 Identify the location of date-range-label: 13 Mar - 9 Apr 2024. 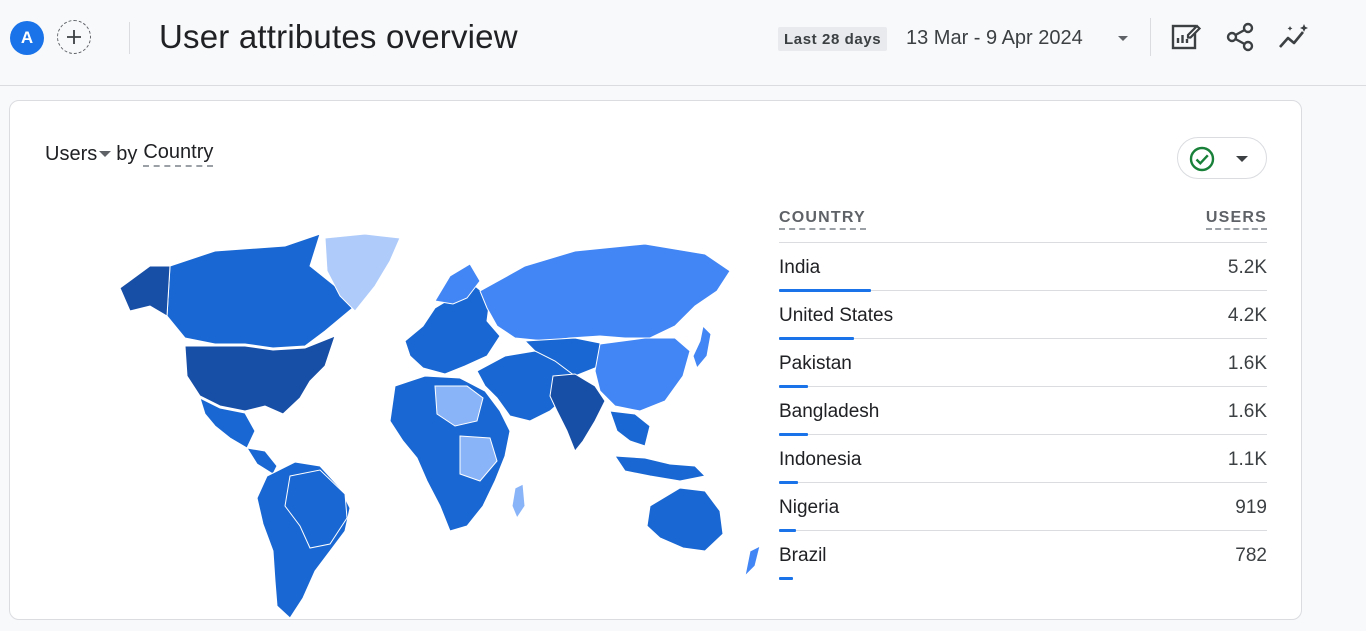
(994, 38).